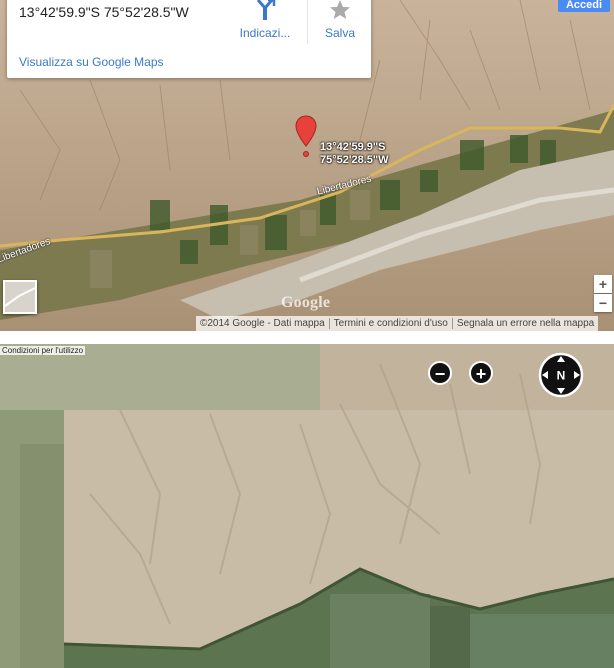 The height and width of the screenshot is (668, 614). What do you see at coordinates (306, 302) in the screenshot?
I see `google-logo: Google` at bounding box center [306, 302].